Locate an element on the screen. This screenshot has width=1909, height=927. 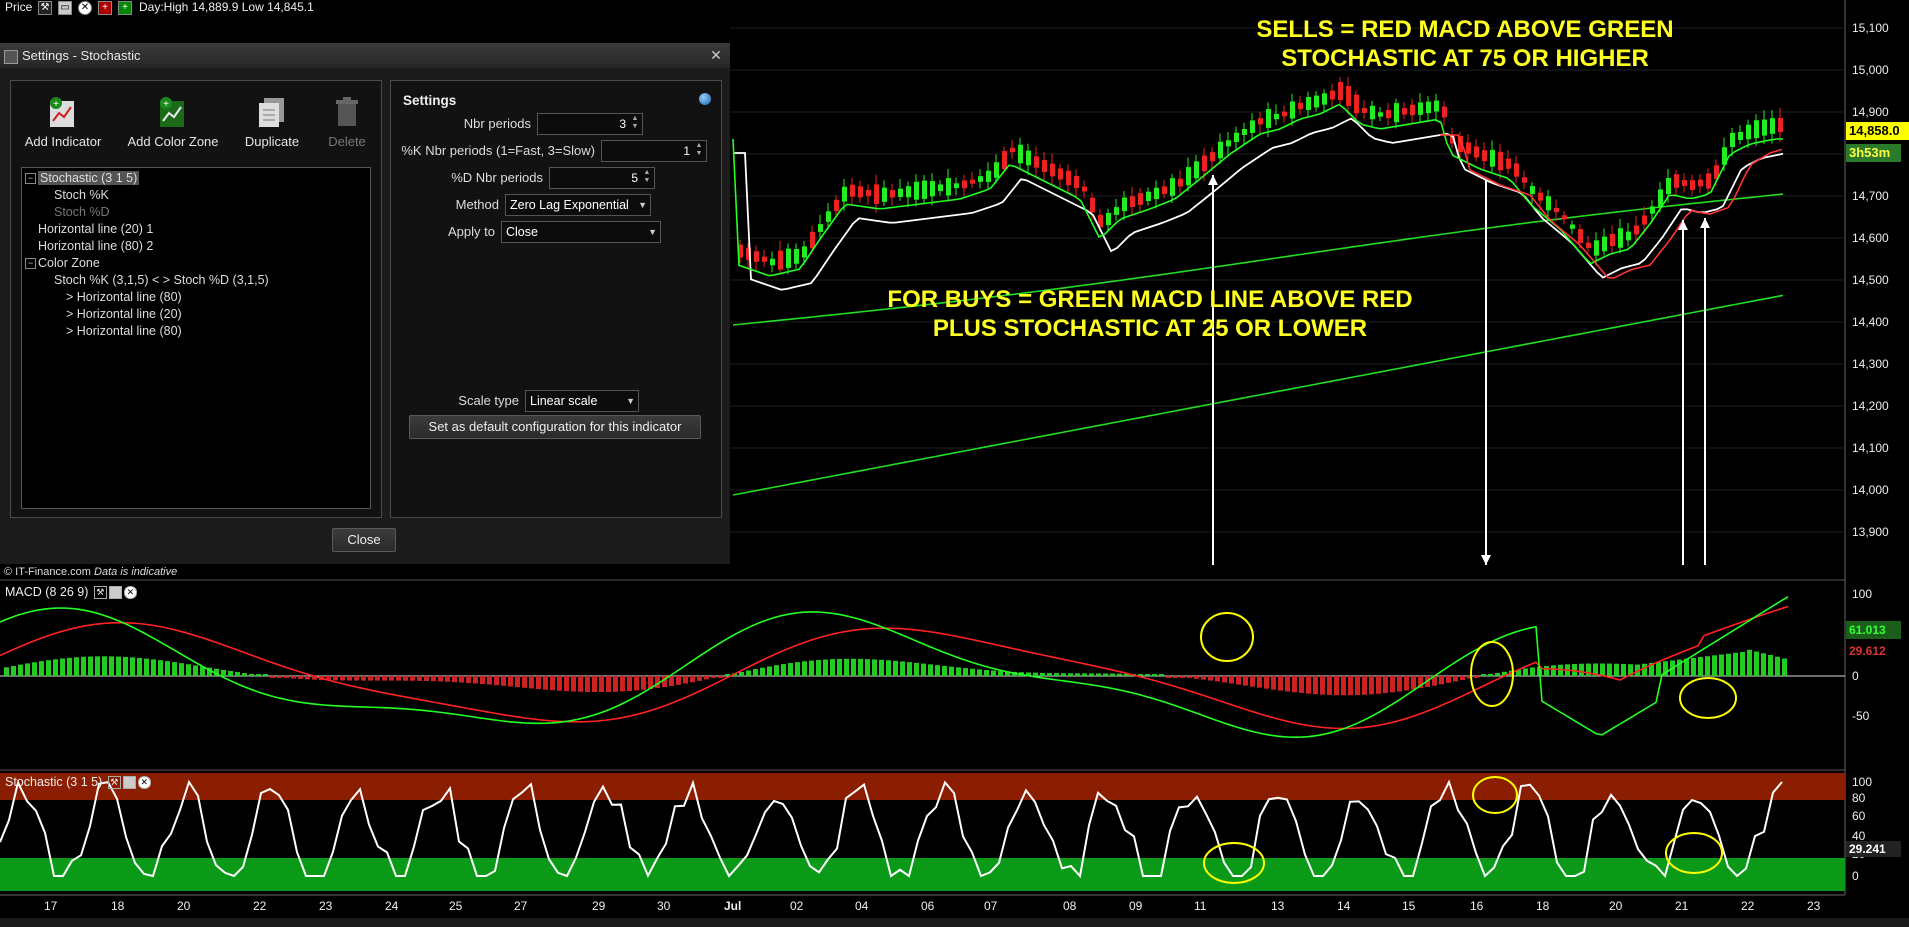
tree-item: Stoch %K is located at coordinates (81, 195).